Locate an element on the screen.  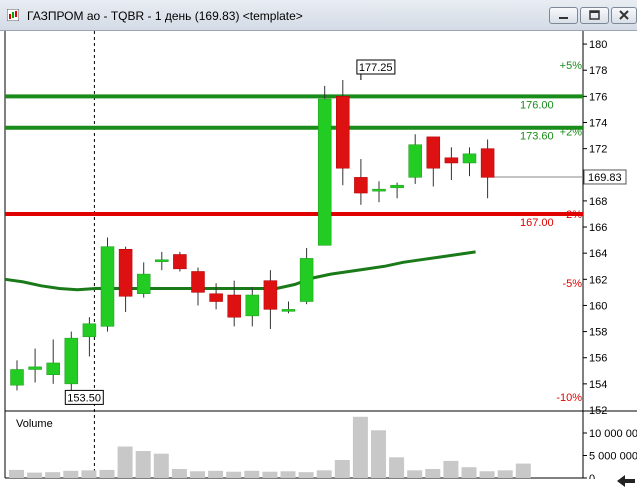
close-icon is located at coordinates (624, 15).